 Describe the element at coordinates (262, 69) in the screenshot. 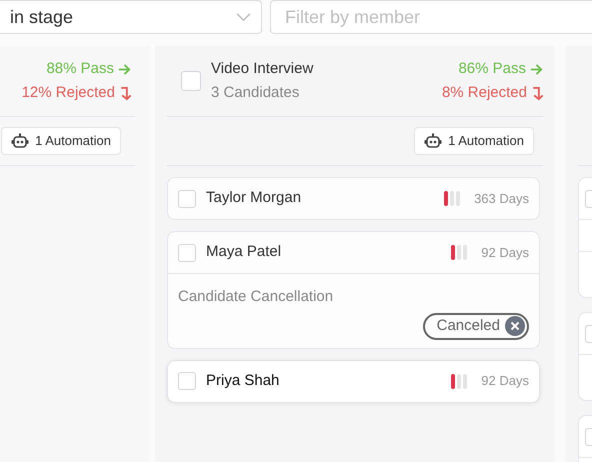

I see `column-title: Video Interview` at that location.